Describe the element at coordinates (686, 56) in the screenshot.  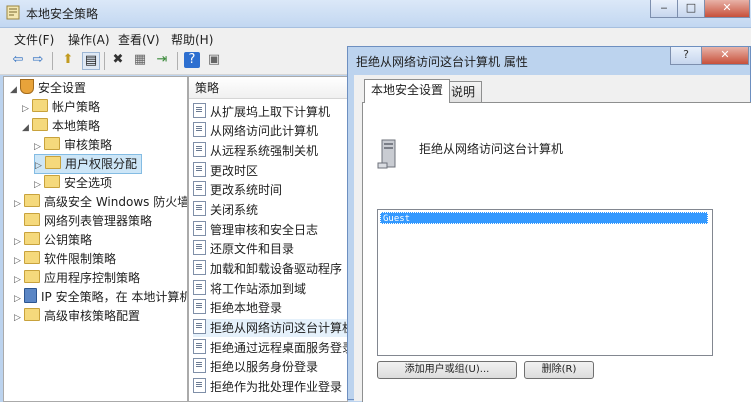
I see `dialog-help-button: ?` at that location.